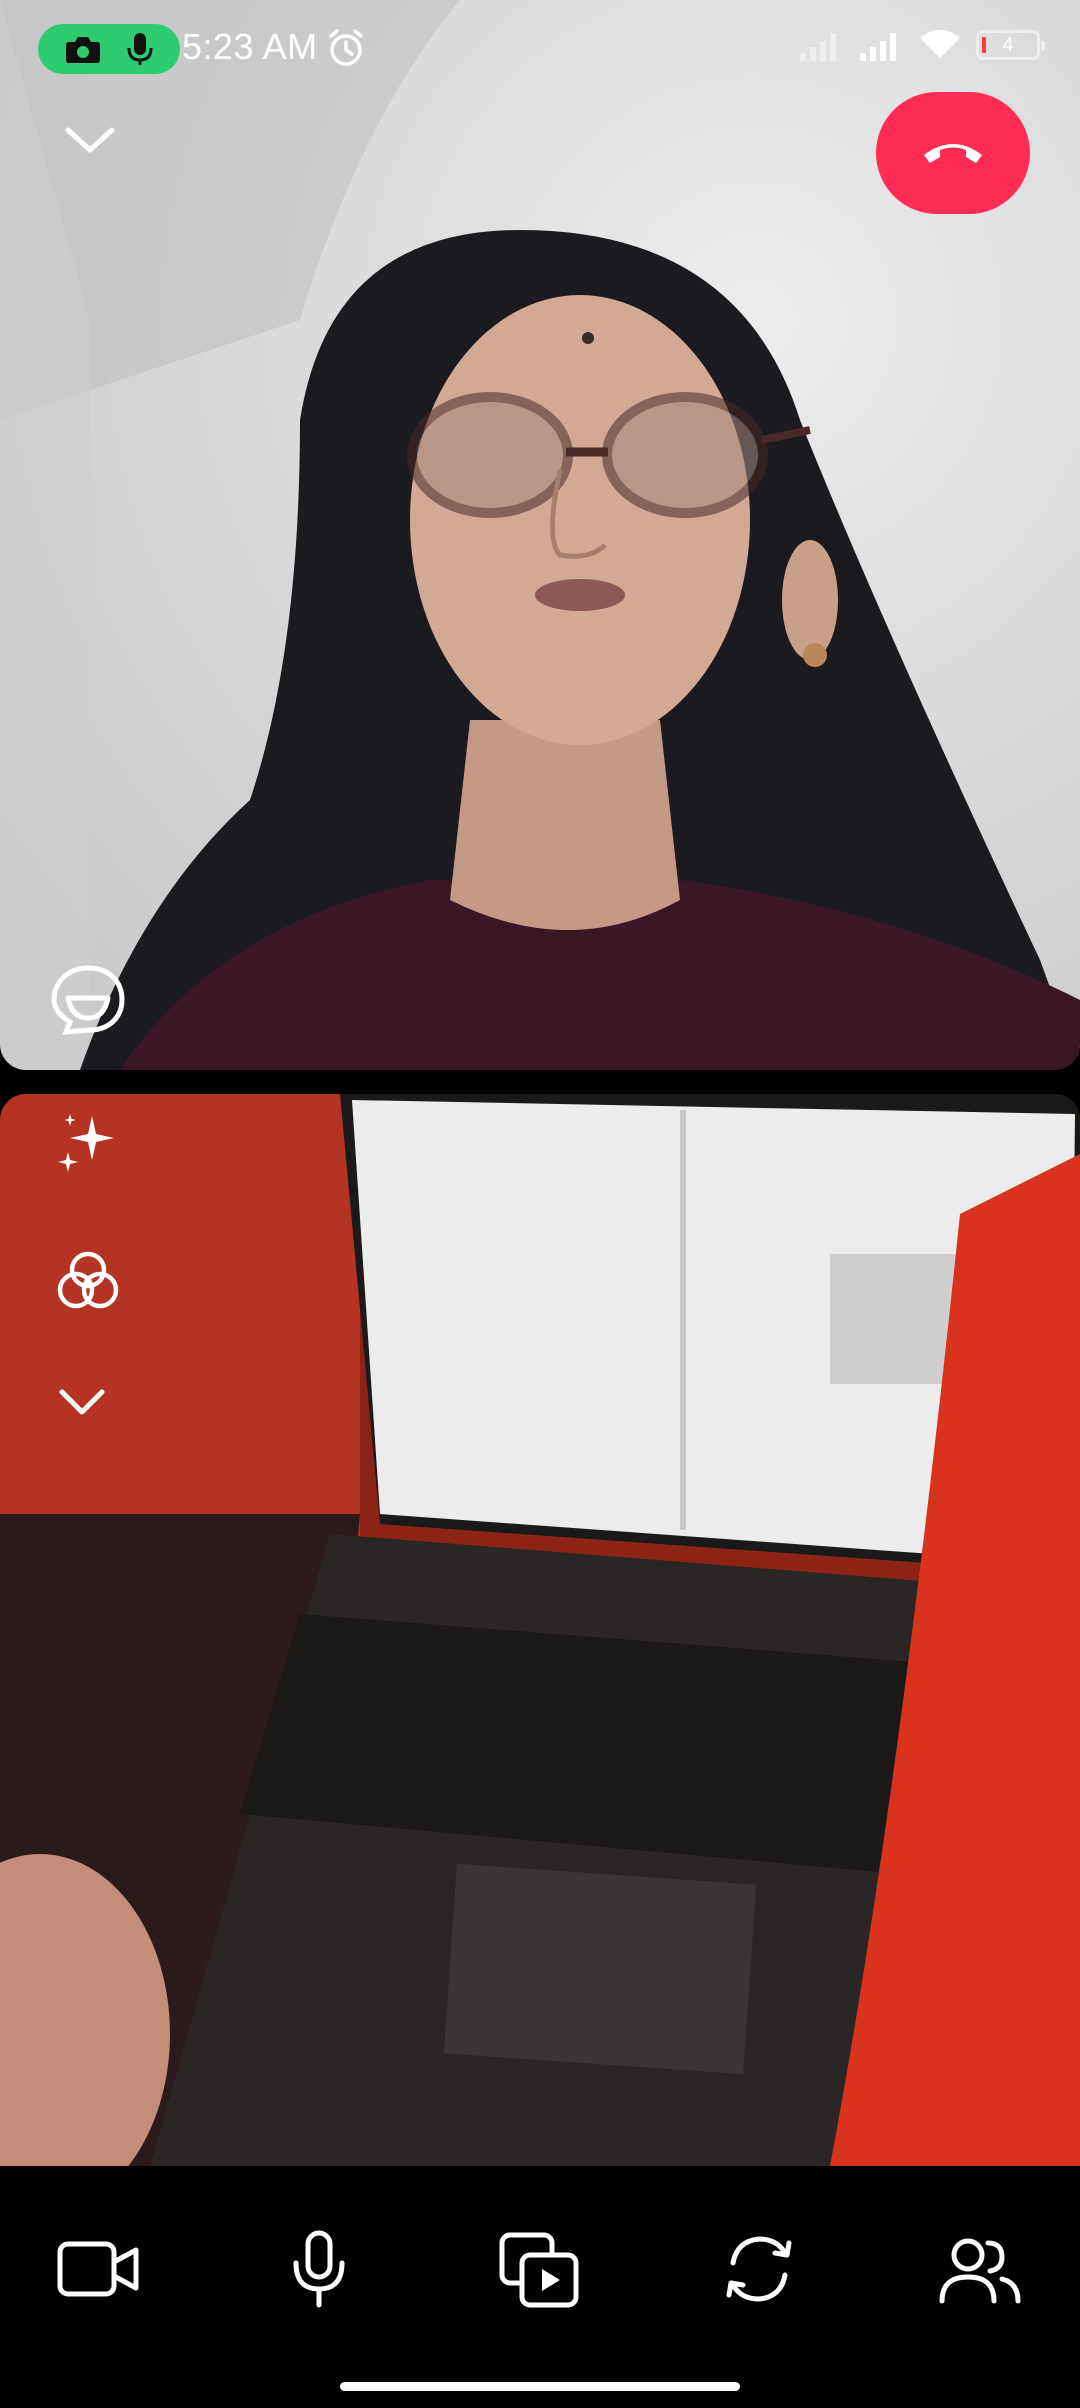 This screenshot has width=1080, height=2408. What do you see at coordinates (86, 1143) in the screenshot?
I see `sparkle-effects-icon` at bounding box center [86, 1143].